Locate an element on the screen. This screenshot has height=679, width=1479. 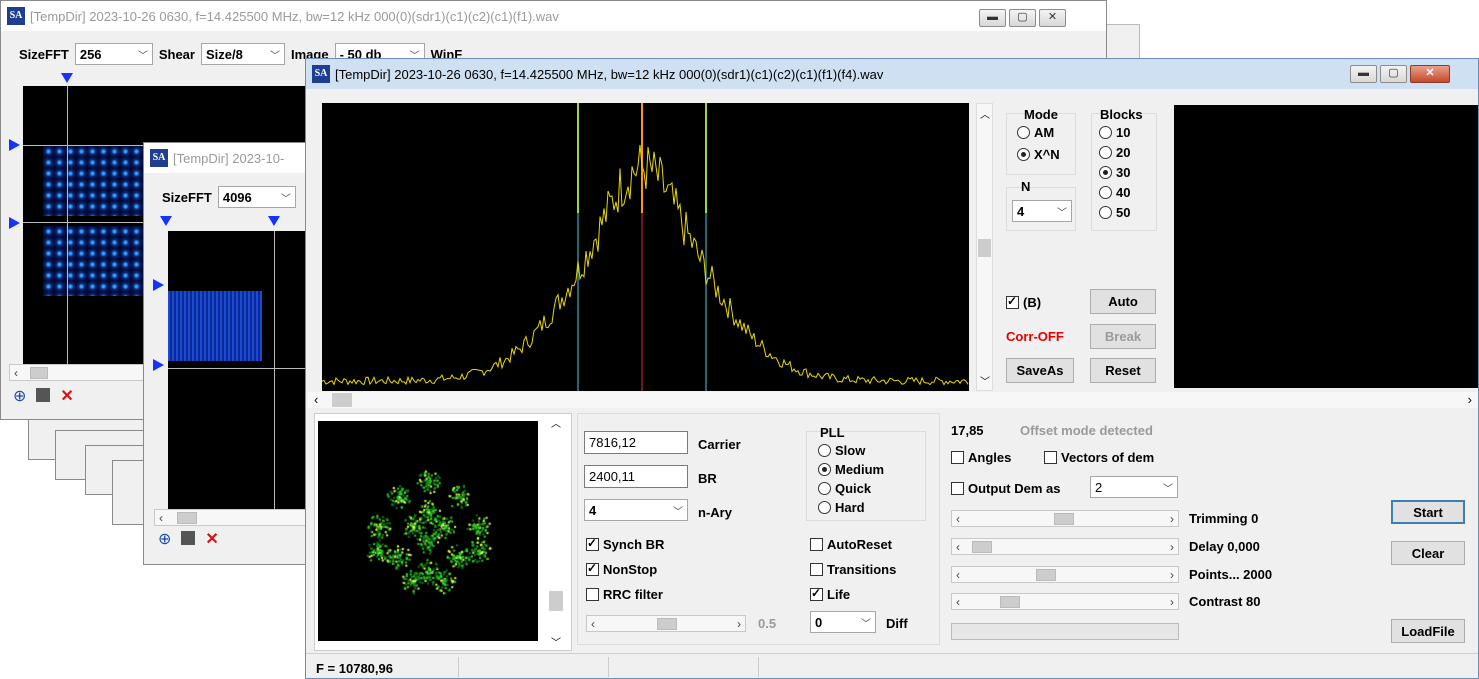
eye-diagram-view is located at coordinates (1326, 246).